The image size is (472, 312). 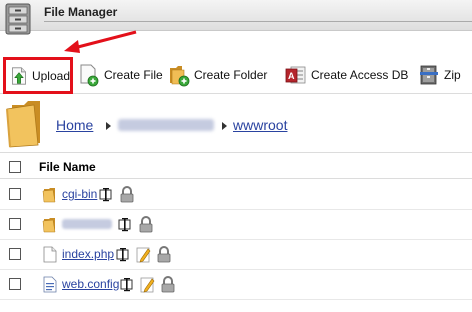 What do you see at coordinates (133, 75) in the screenshot?
I see `create-file-label: Create File` at bounding box center [133, 75].